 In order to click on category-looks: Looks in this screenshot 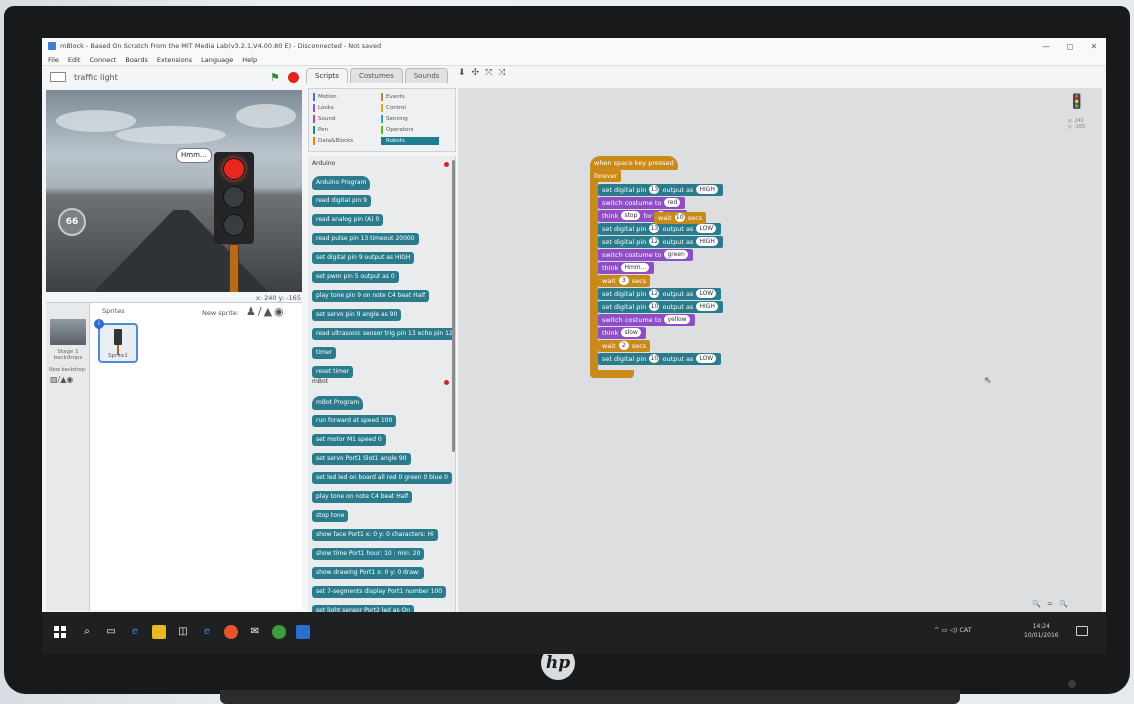, I will do `click(323, 108)`.